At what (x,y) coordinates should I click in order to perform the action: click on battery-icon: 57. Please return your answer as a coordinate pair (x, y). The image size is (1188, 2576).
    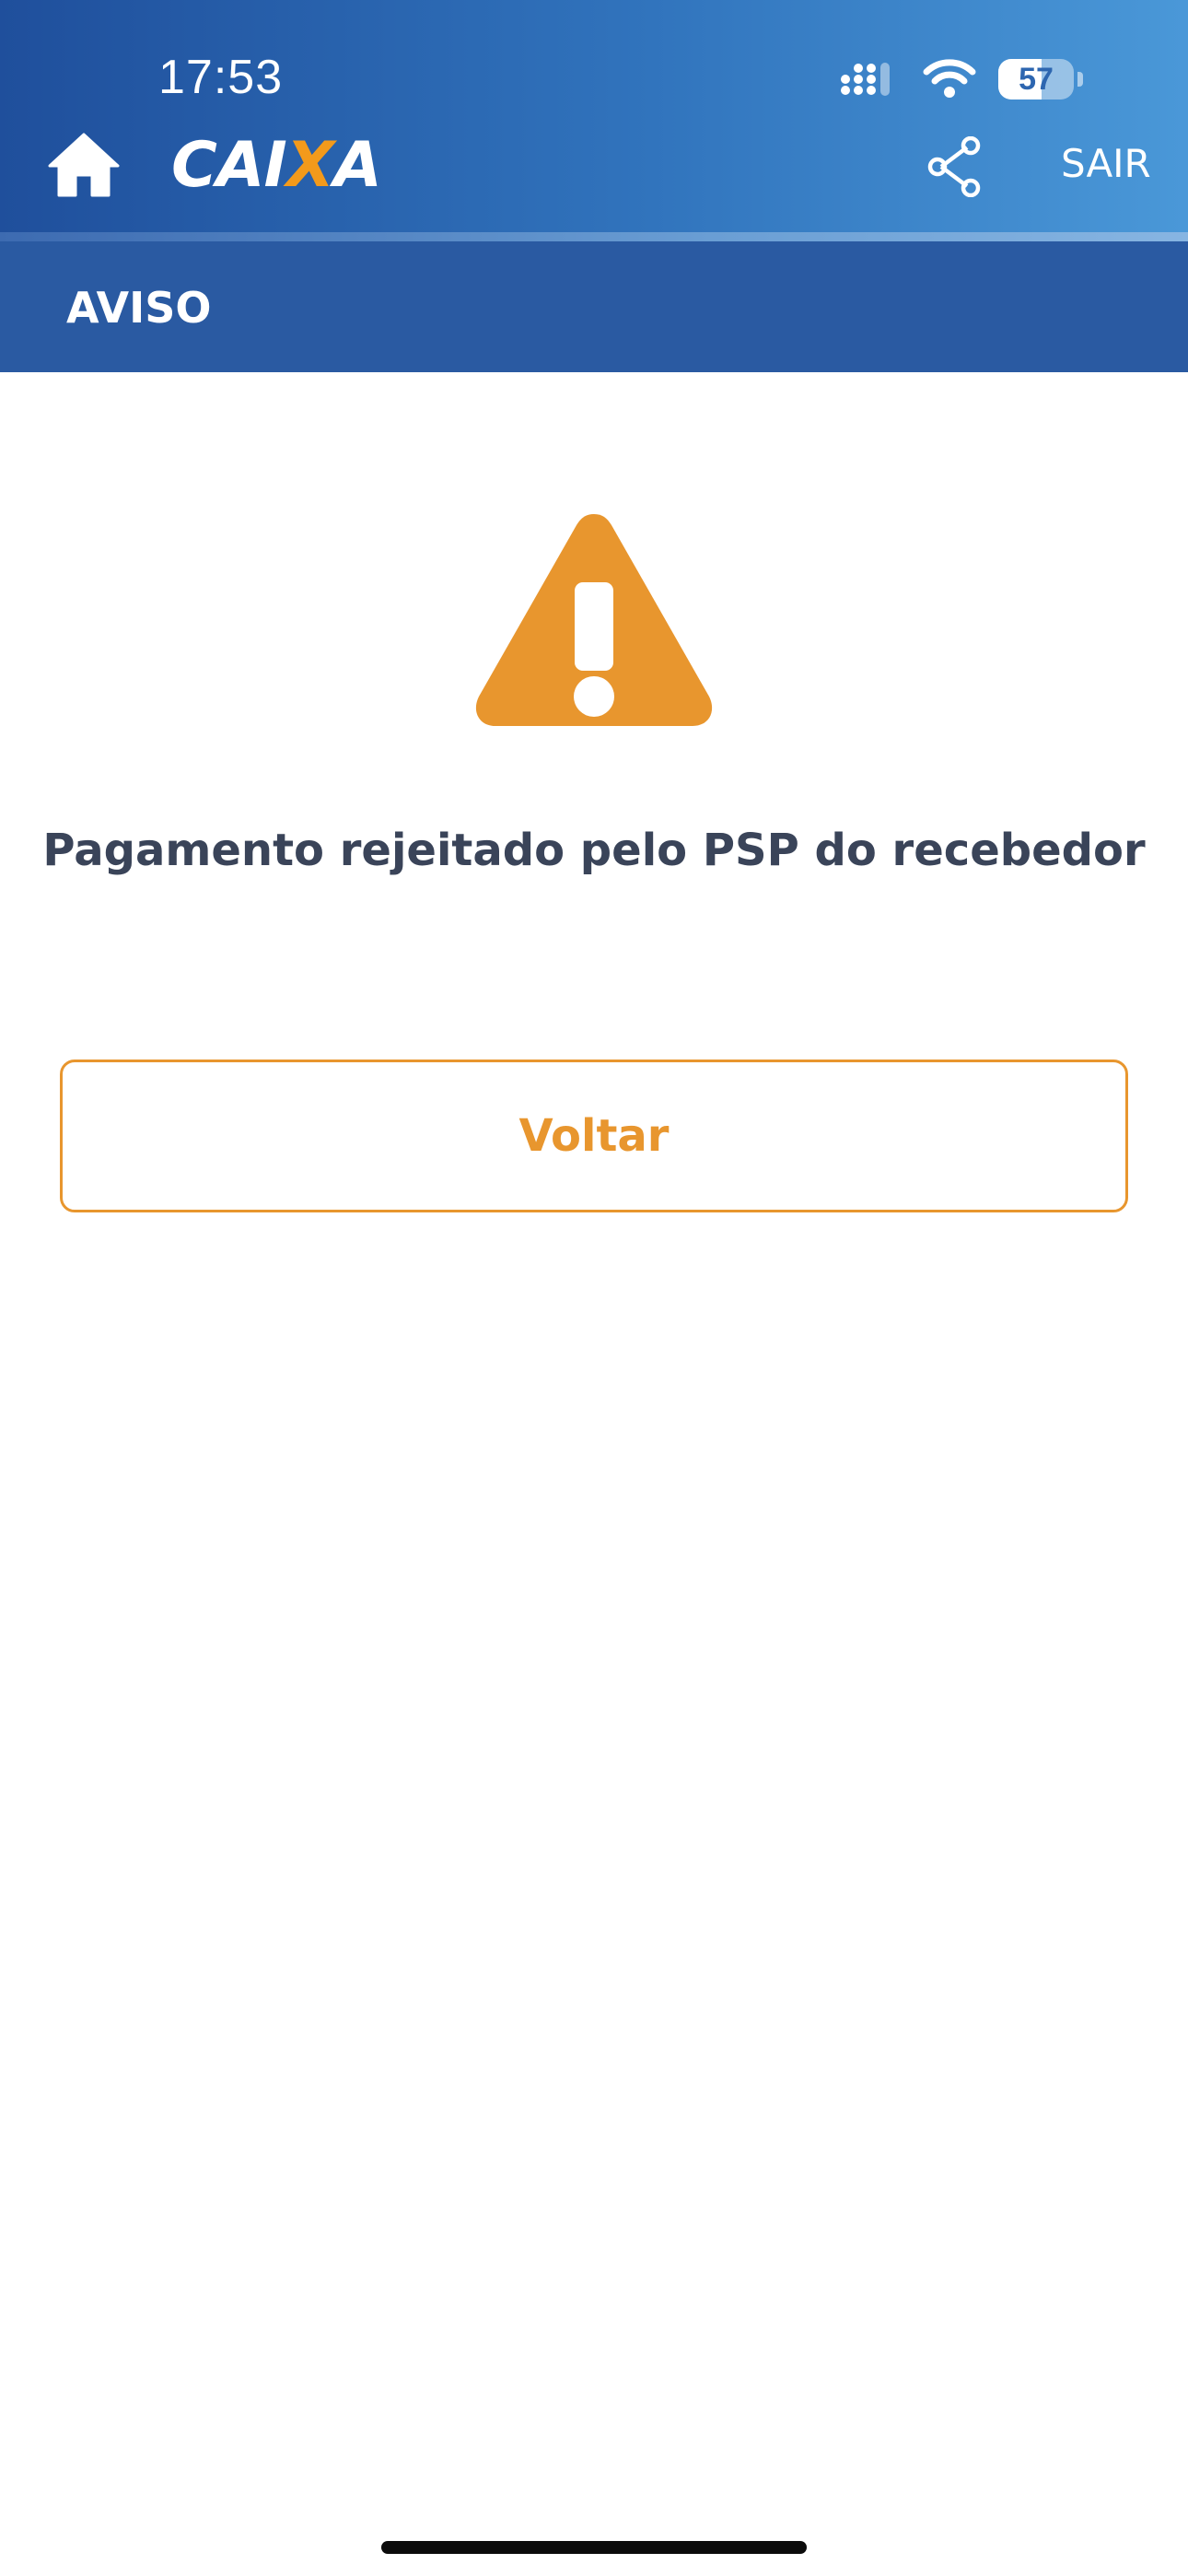
    Looking at the image, I should click on (1036, 79).